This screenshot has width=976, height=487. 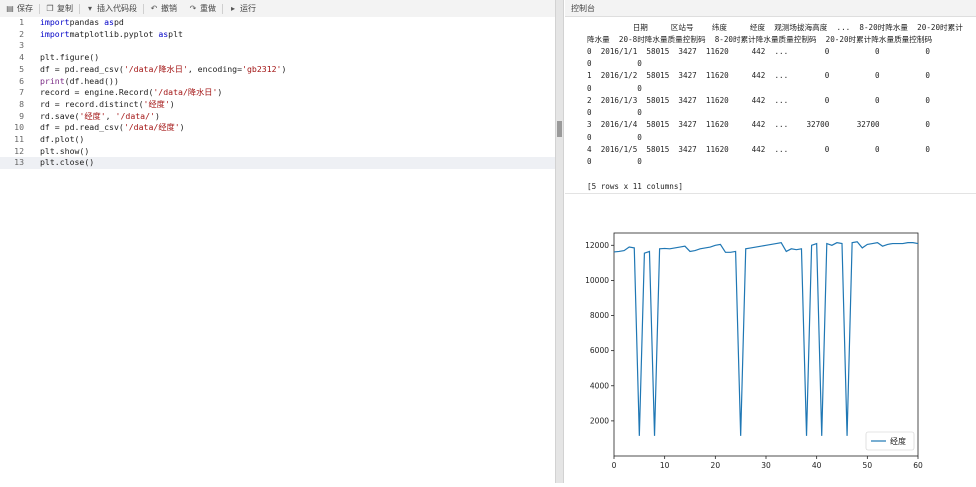 What do you see at coordinates (163, 8) in the screenshot?
I see `undo-button: ↶ 撤销` at bounding box center [163, 8].